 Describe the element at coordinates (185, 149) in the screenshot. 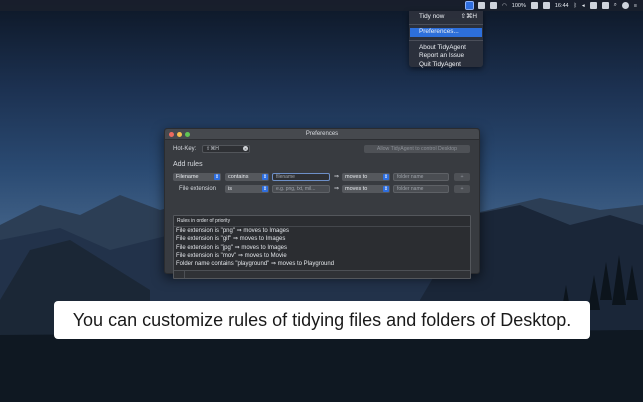

I see `hotkey-label: Hot-Key:` at that location.